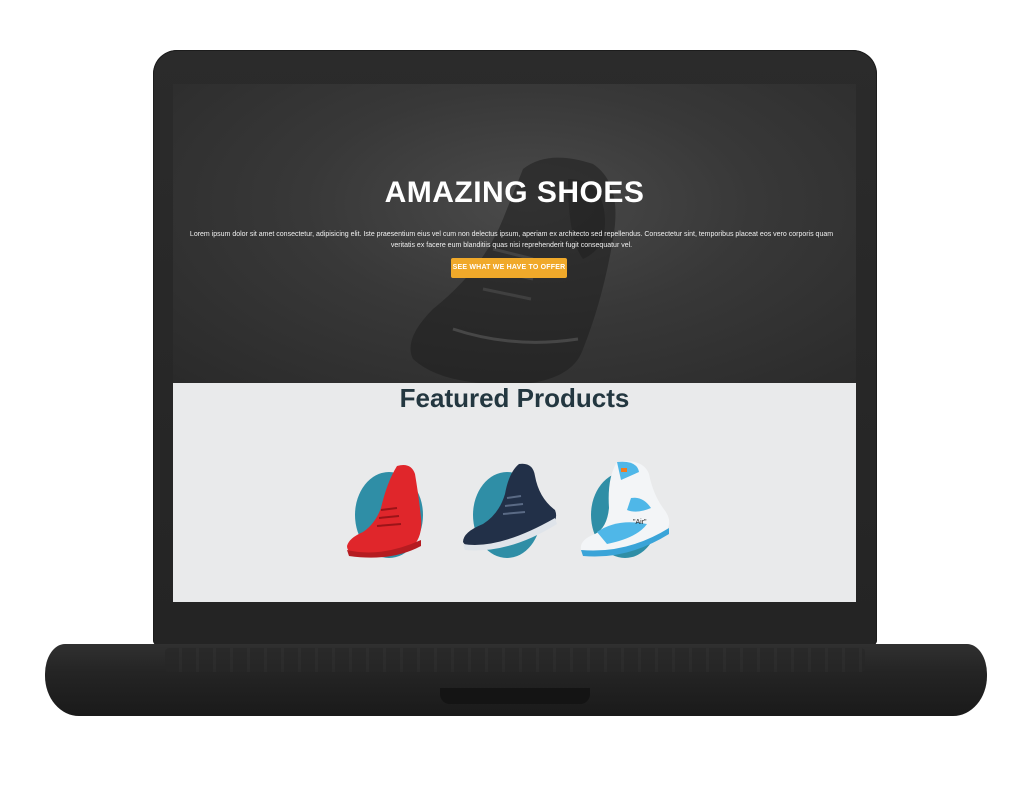 This screenshot has width=1027, height=800. I want to click on lid-notch, so click(515, 696).